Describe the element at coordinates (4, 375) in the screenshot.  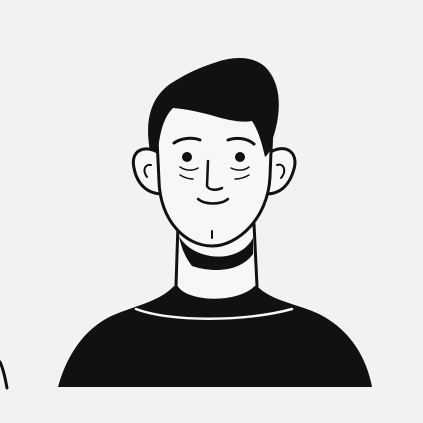
I see `partial-object-left` at that location.